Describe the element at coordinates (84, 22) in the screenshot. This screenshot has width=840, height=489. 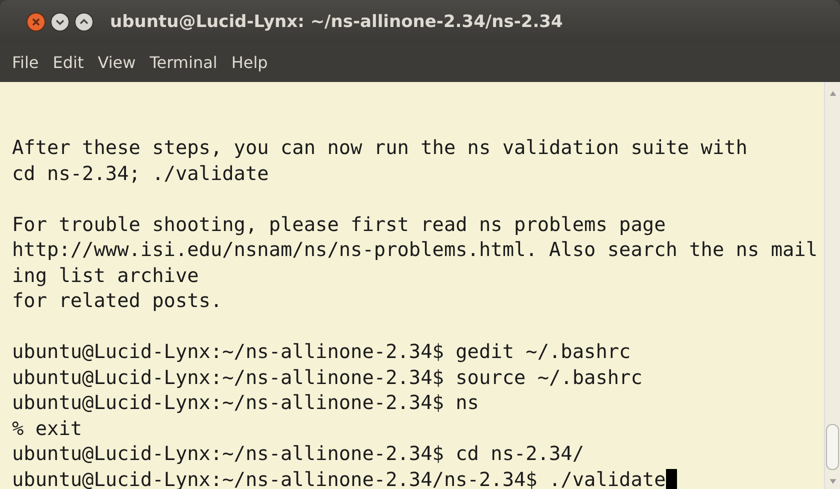
I see `maximize-icon` at that location.